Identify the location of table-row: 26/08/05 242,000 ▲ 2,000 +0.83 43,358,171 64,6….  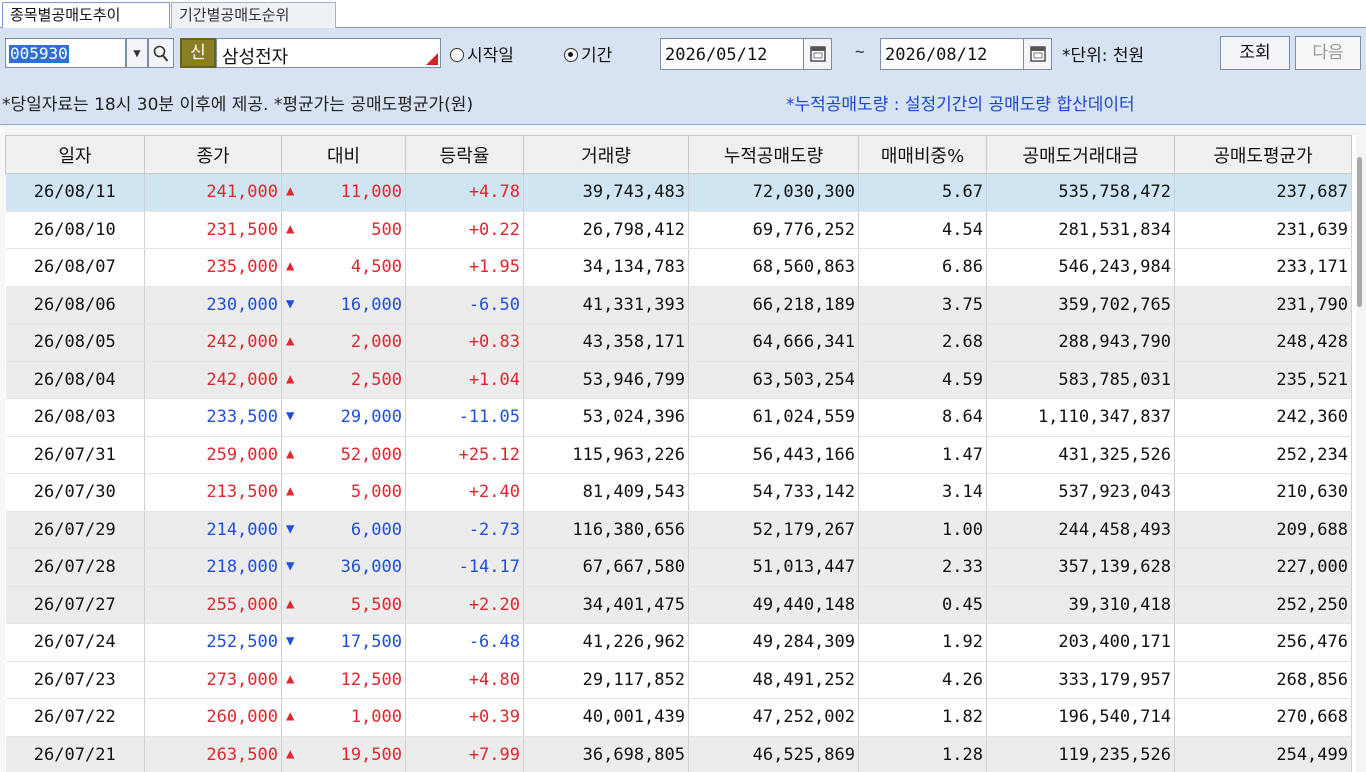
(678, 342).